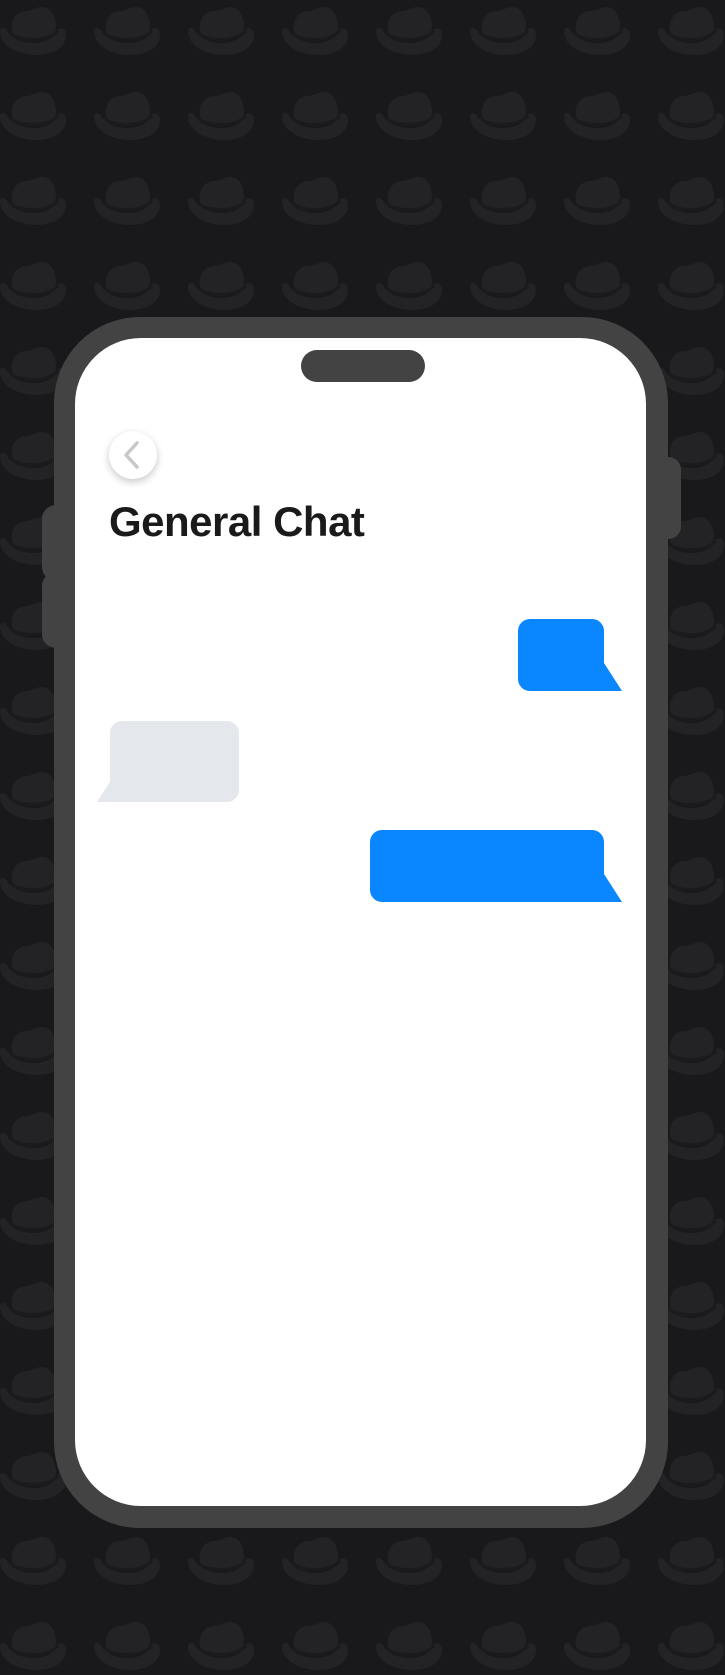 Image resolution: width=725 pixels, height=1675 pixels. I want to click on chevron-left-icon, so click(131, 455).